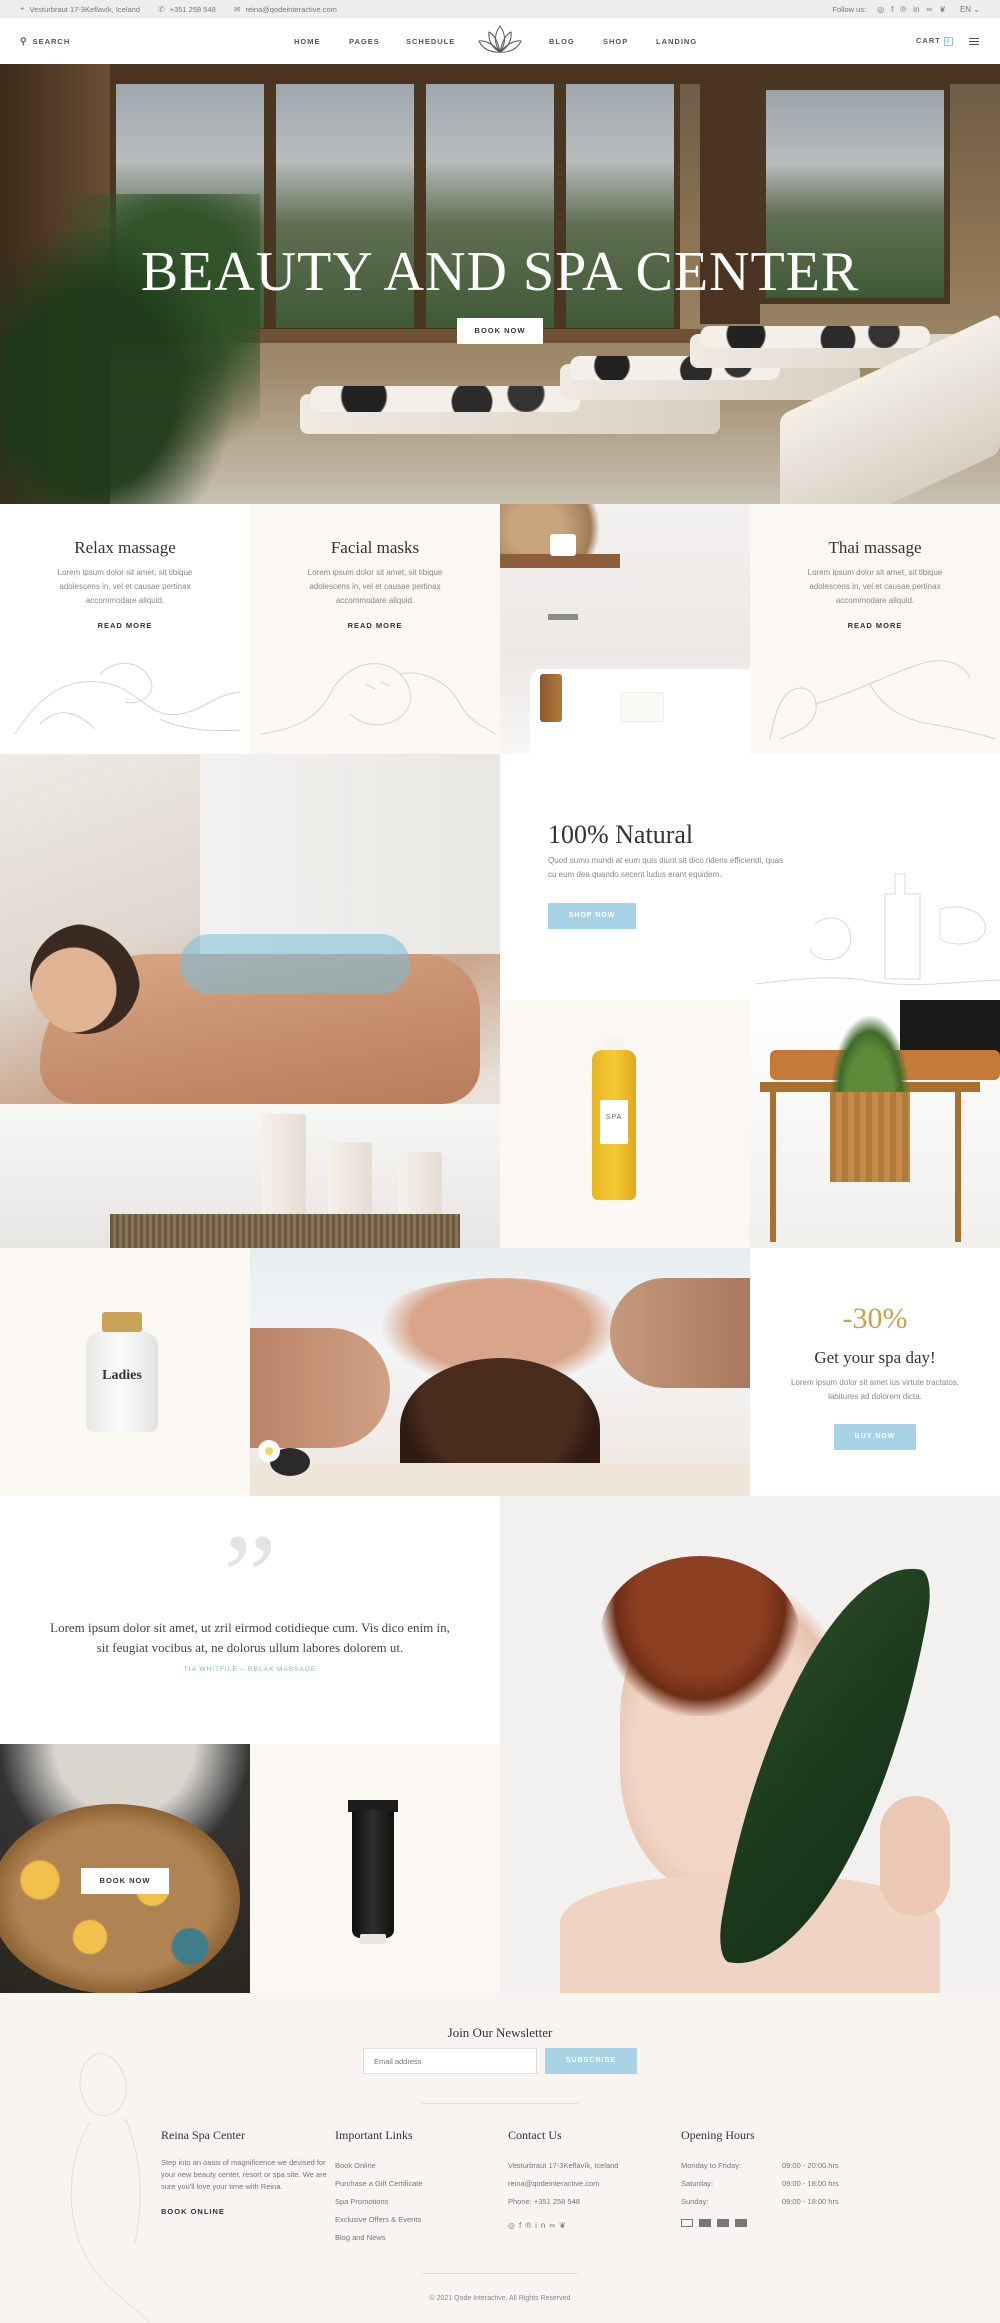 This screenshot has height=2323, width=1000. What do you see at coordinates (870, 1137) in the screenshot?
I see `wooden-planter` at bounding box center [870, 1137].